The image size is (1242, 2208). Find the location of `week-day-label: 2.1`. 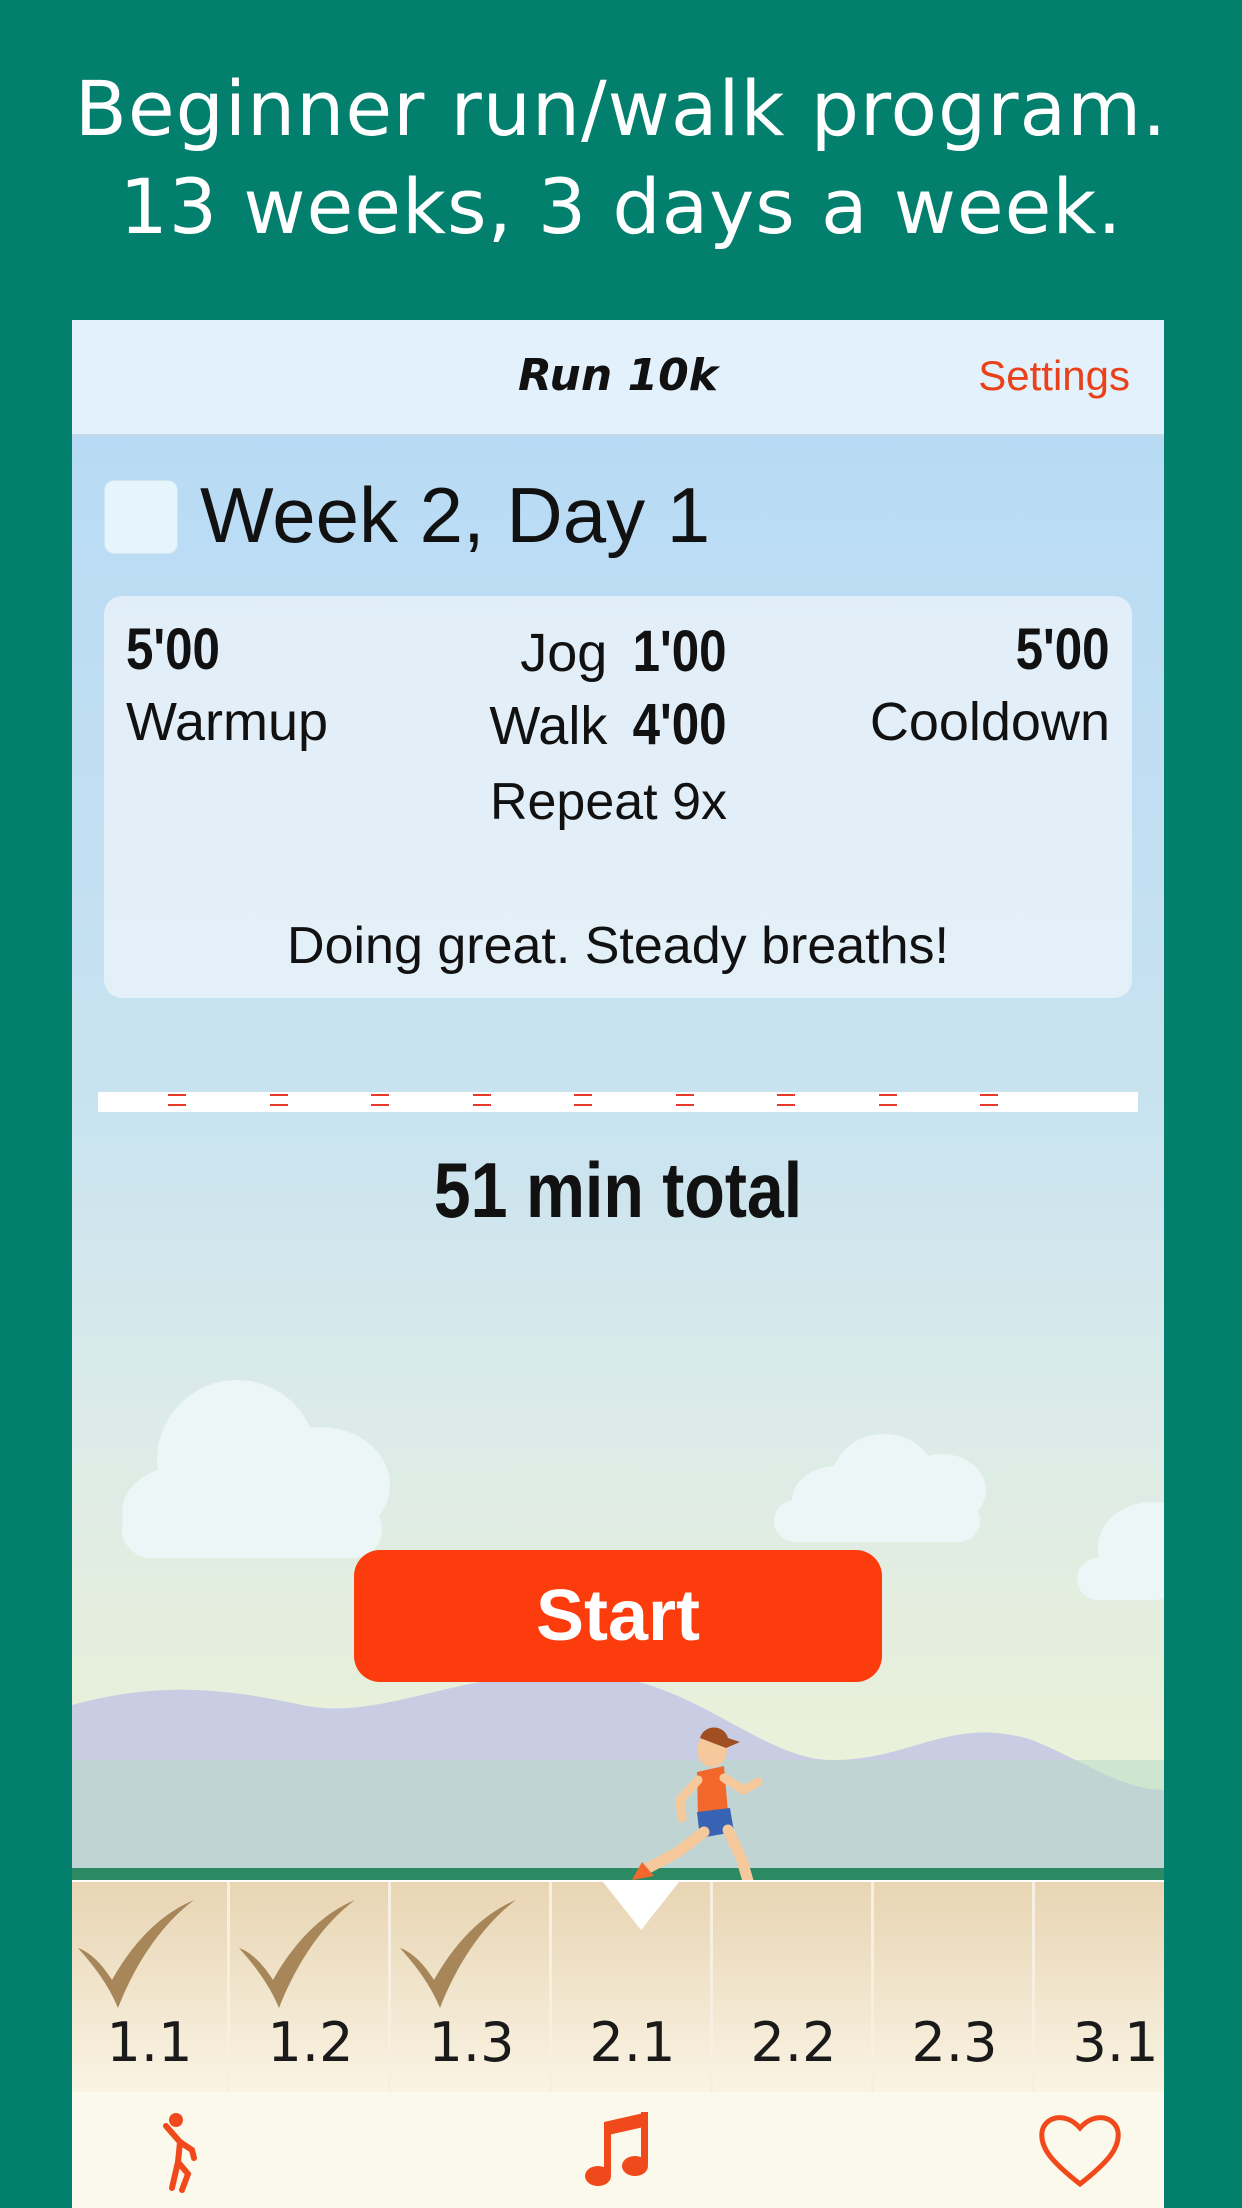

week-day-label: 2.1 is located at coordinates (632, 2042).